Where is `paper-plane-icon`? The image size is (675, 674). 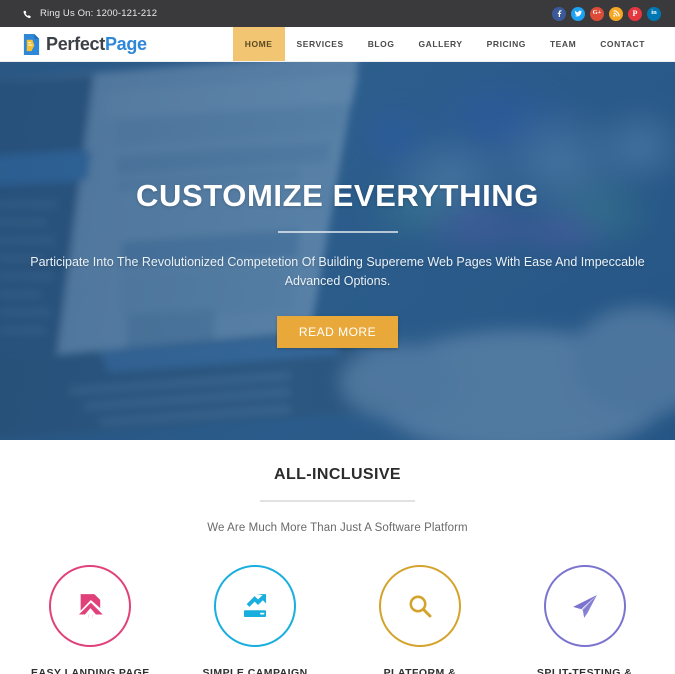 paper-plane-icon is located at coordinates (585, 606).